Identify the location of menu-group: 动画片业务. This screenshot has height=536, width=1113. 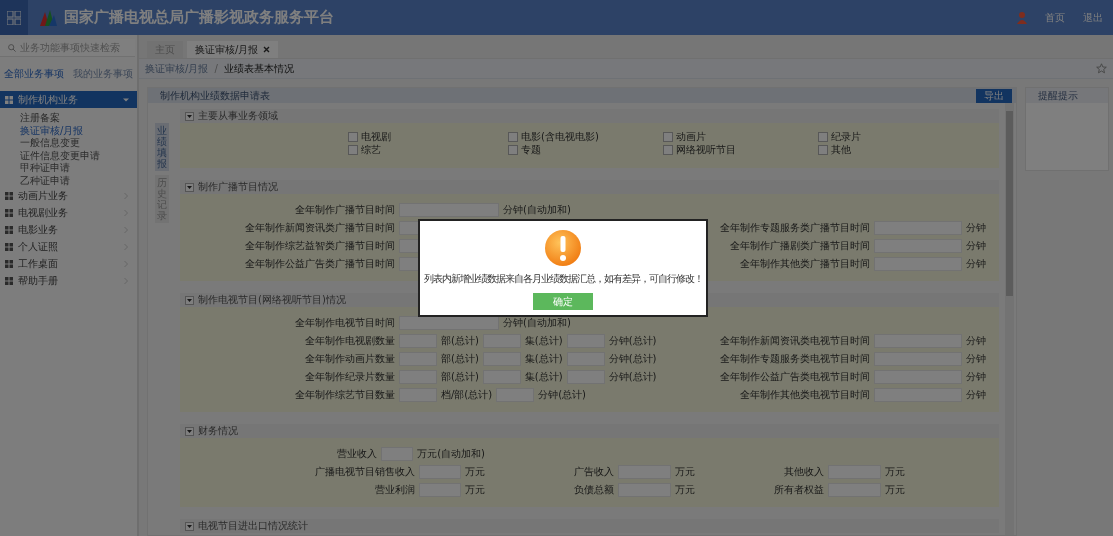
(68, 195).